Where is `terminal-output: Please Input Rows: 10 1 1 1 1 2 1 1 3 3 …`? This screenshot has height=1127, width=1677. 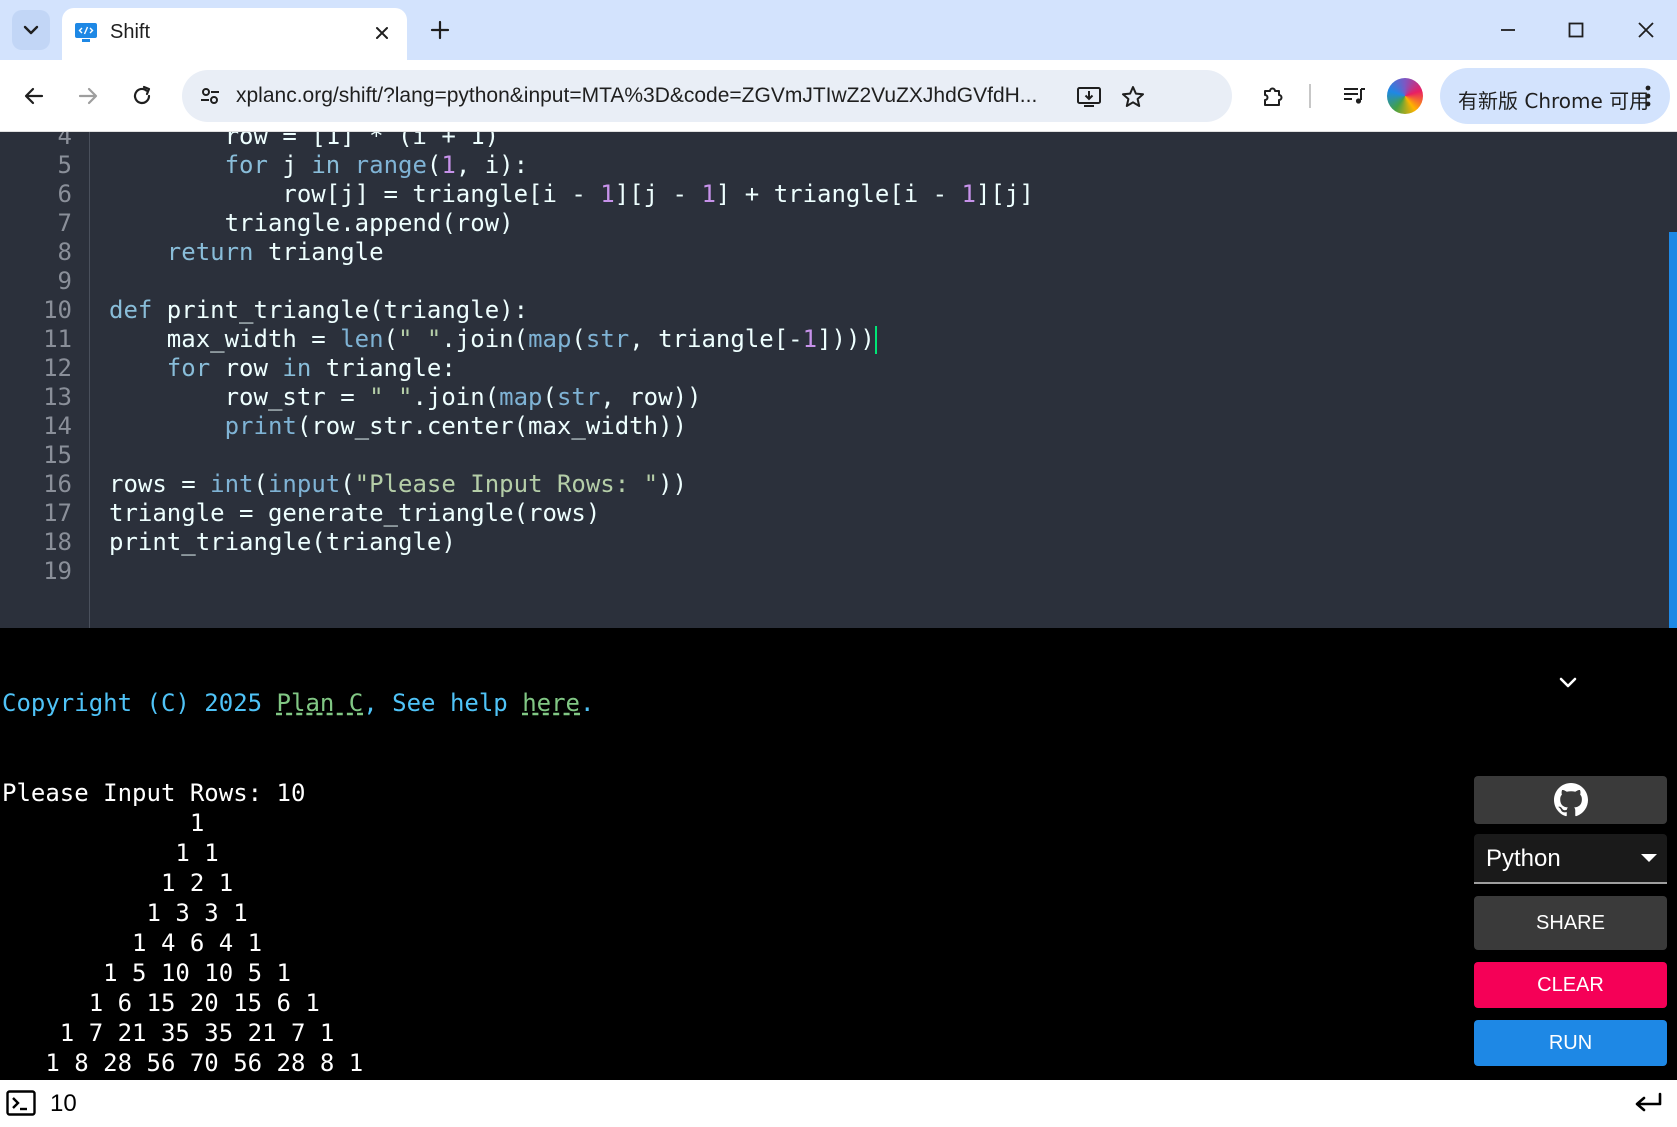
terminal-output: Please Input Rows: 10 1 1 1 1 2 1 1 3 3 … is located at coordinates (298, 943).